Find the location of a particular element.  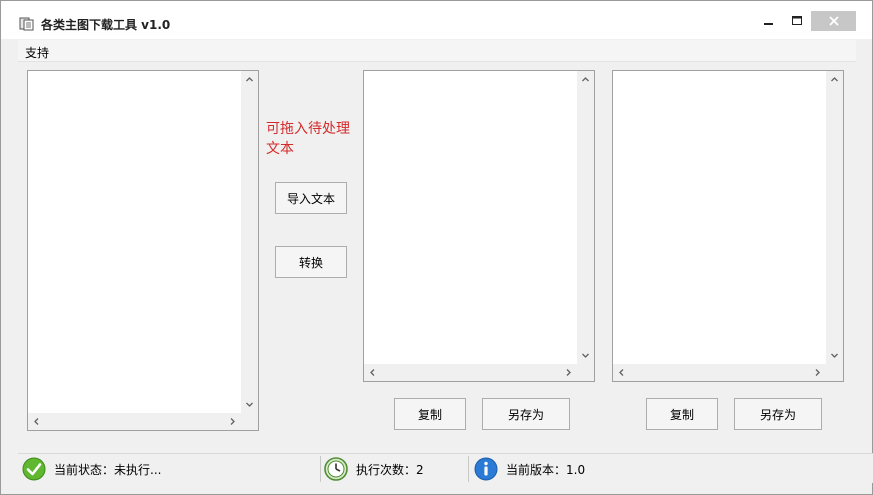

title-bar: 各类主图下载工具 v1.0 is located at coordinates (436, 20).